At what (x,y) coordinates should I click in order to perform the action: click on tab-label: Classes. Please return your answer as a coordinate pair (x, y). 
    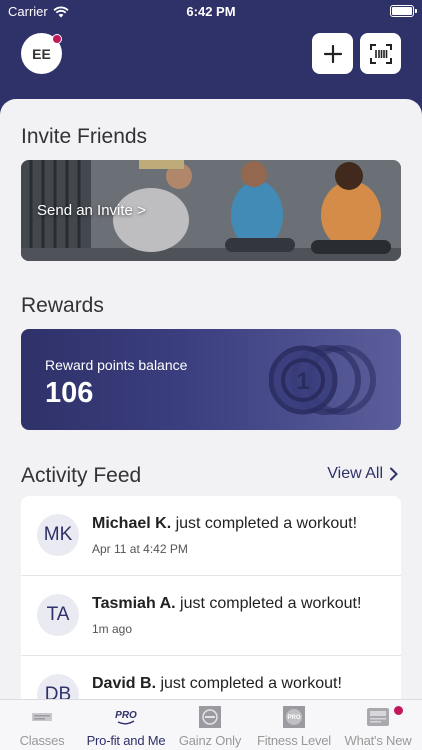
    Looking at the image, I should click on (42, 740).